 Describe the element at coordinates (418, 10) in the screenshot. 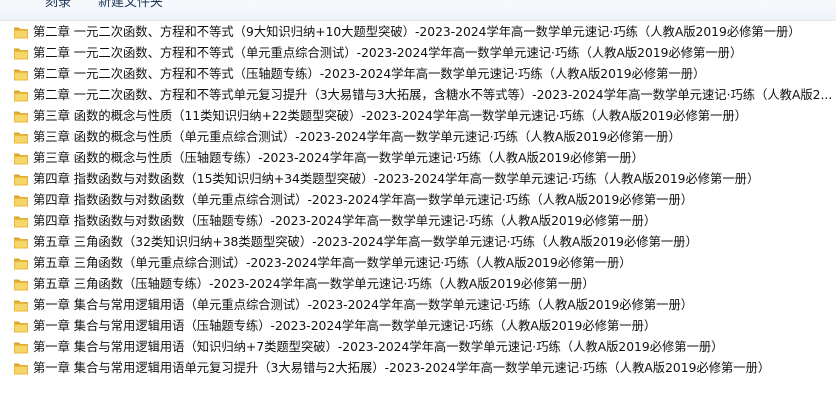

I see `explorer-toolbar: 刻录 新建文件夹` at that location.